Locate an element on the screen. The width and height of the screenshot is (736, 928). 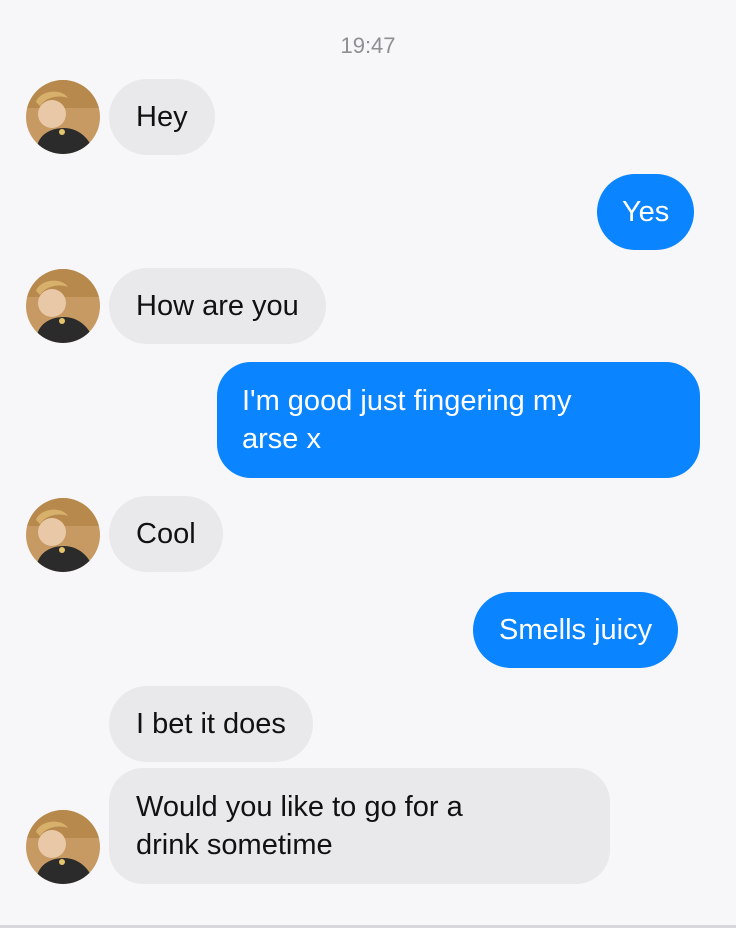
message-bubble-outgoing: Smells juicy is located at coordinates (576, 630).